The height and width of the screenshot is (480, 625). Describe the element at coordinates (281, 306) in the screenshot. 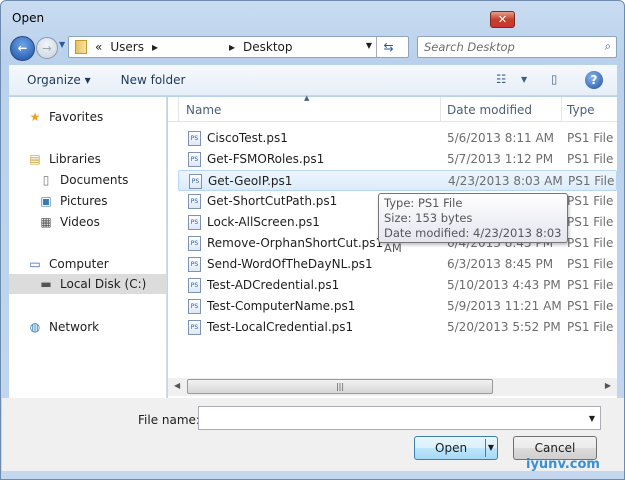

I see `file-name: Test-ComputerName.ps1` at that location.